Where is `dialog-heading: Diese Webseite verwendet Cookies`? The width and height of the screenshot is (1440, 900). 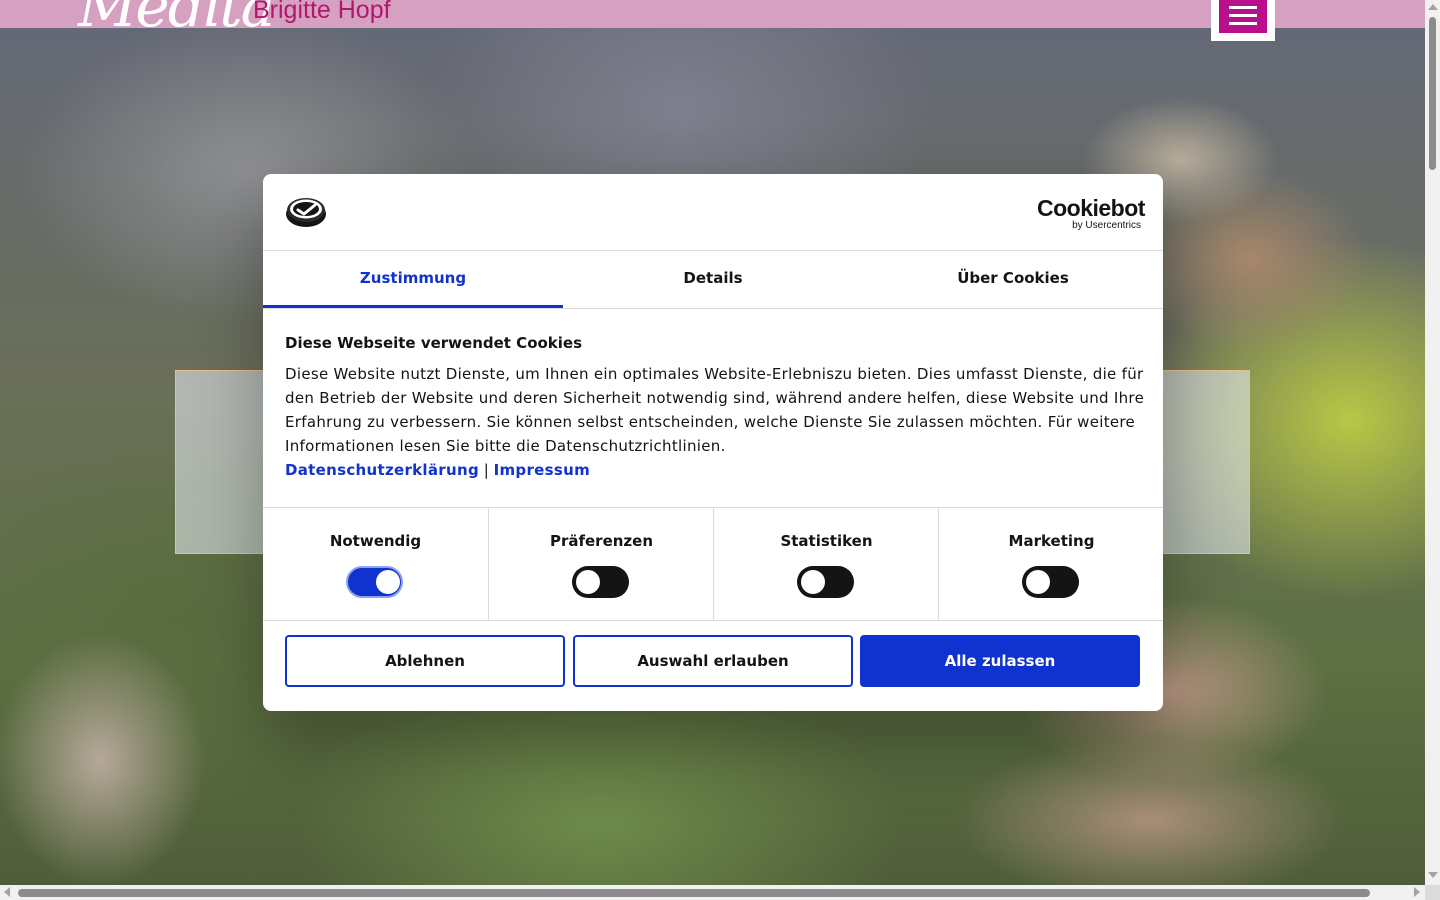 dialog-heading: Diese Webseite verwendet Cookies is located at coordinates (434, 343).